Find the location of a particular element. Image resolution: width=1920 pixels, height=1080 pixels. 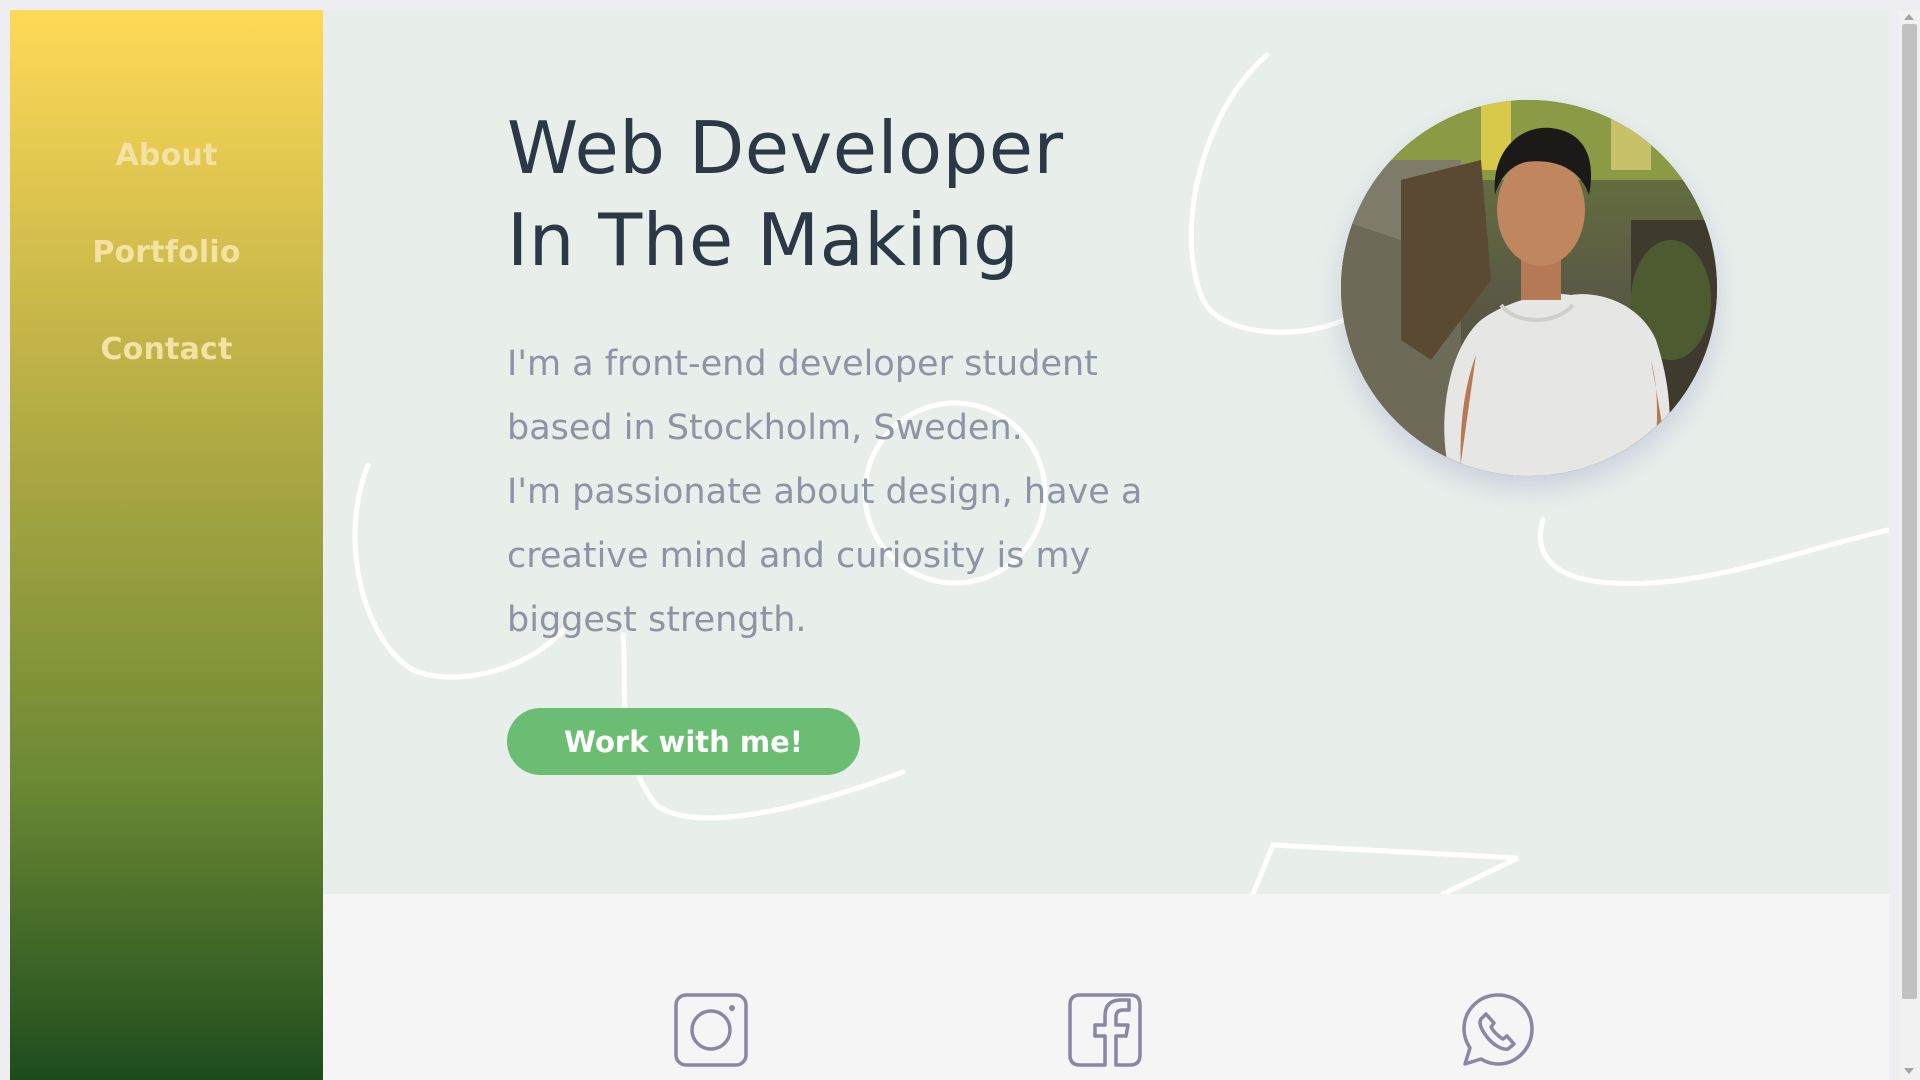

scroll-down-arrow-icon is located at coordinates (1909, 1071).